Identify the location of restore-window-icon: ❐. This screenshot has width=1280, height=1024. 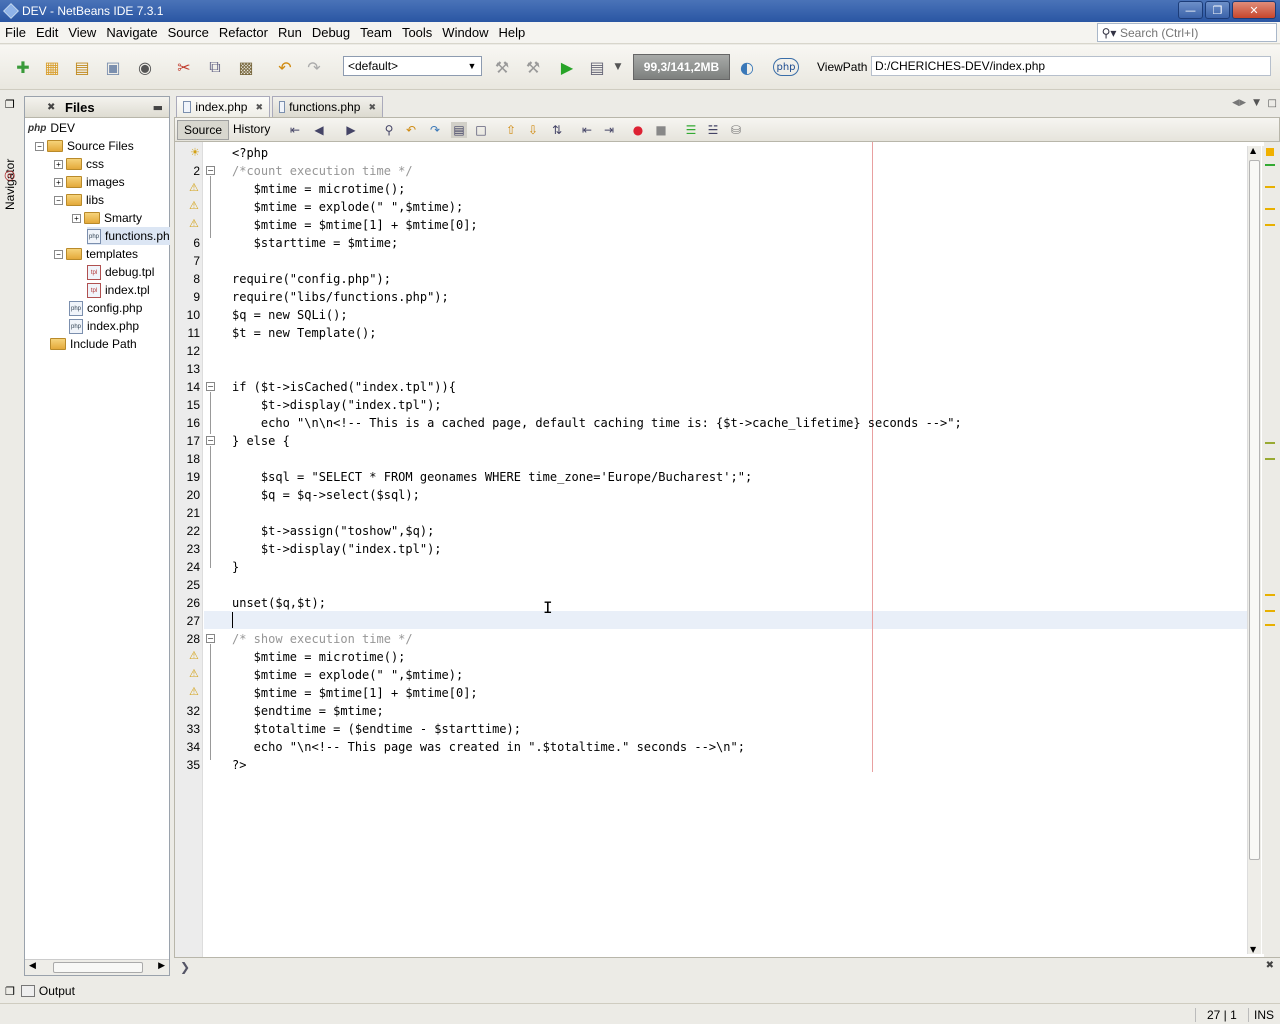
(10, 104).